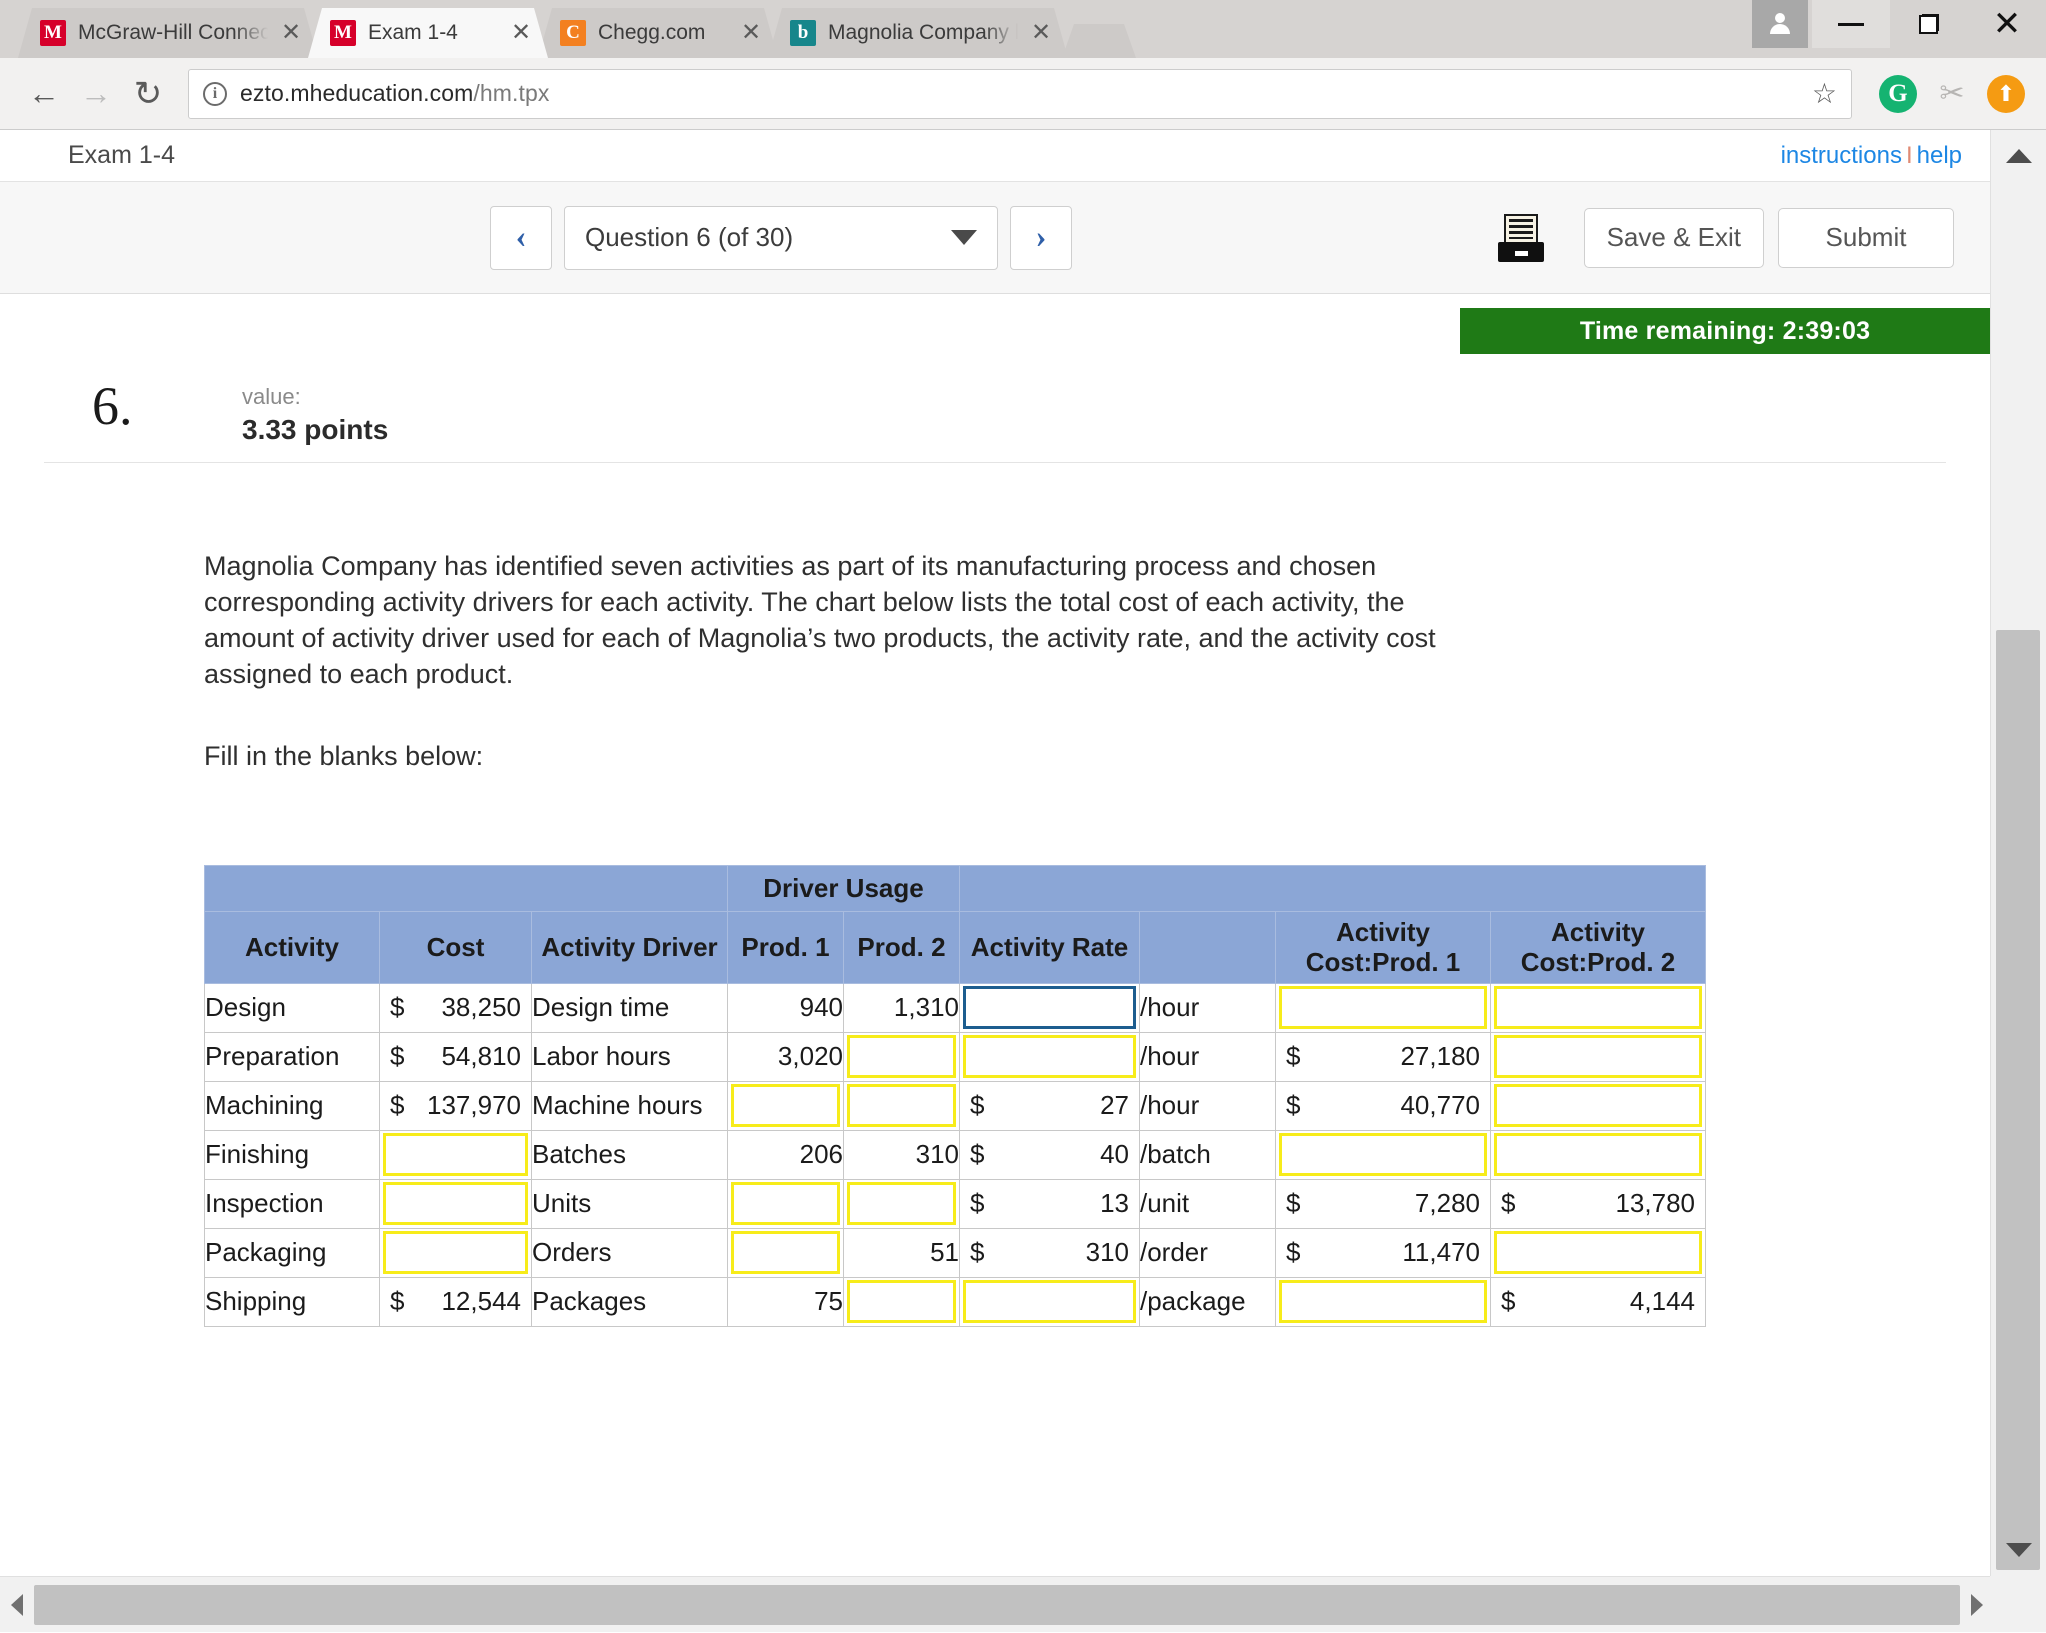 This screenshot has width=2046, height=1633. What do you see at coordinates (1898, 94) in the screenshot?
I see `grammarly-icon: G` at bounding box center [1898, 94].